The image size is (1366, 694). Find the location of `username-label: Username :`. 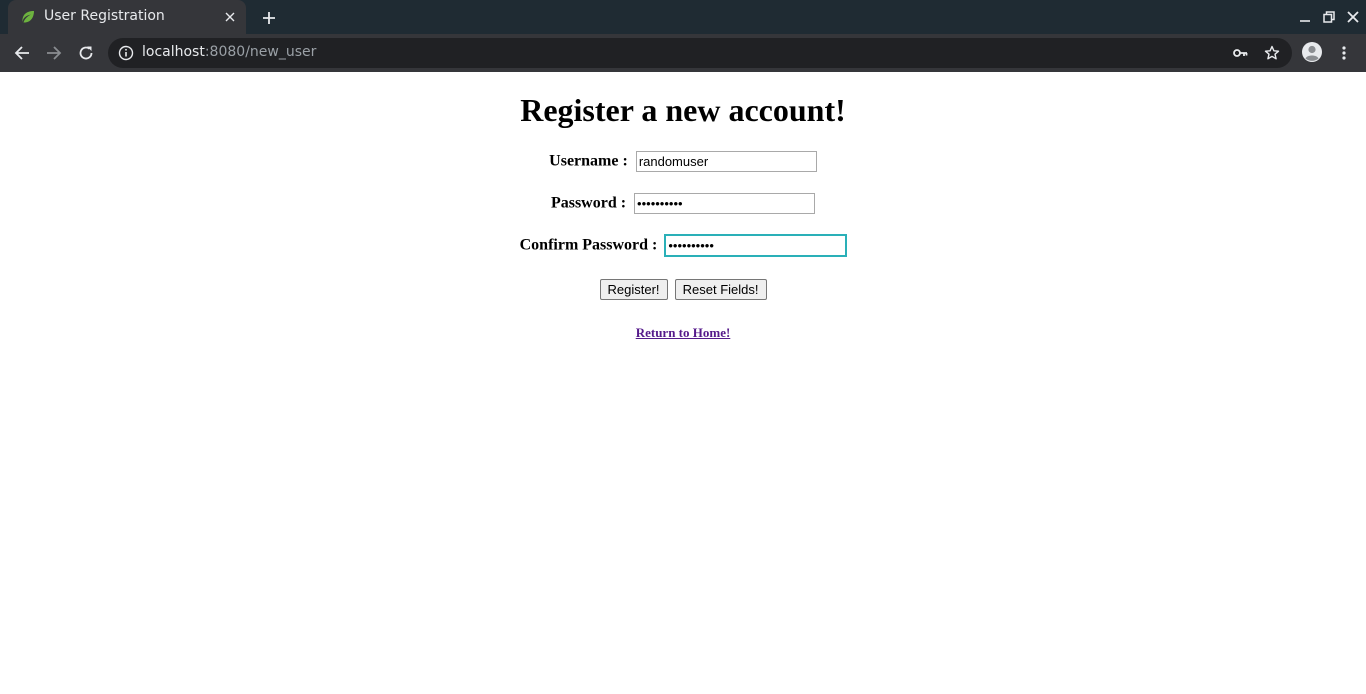

username-label: Username : is located at coordinates (588, 161).